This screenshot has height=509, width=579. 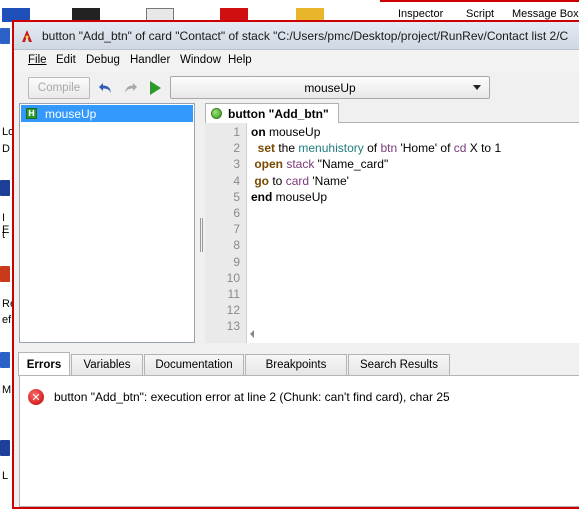 I want to click on code-token: the, so click(x=287, y=148).